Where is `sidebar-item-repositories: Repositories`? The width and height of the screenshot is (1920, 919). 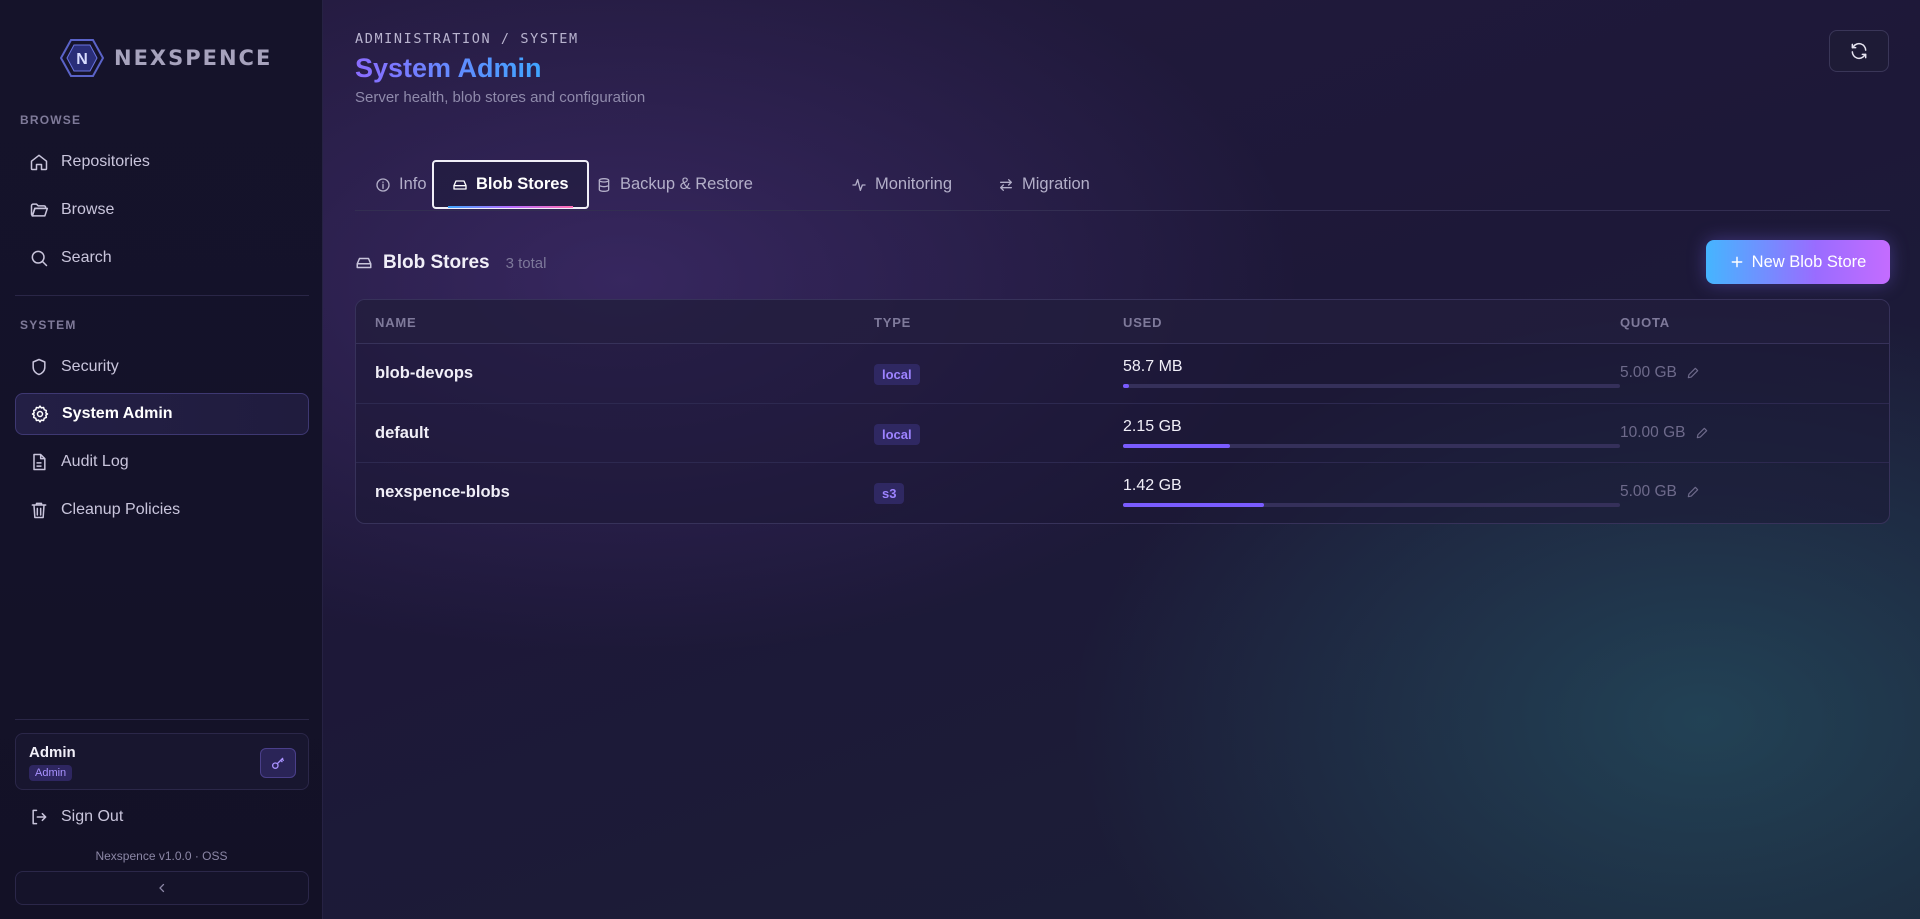
sidebar-item-repositories: Repositories is located at coordinates (162, 162).